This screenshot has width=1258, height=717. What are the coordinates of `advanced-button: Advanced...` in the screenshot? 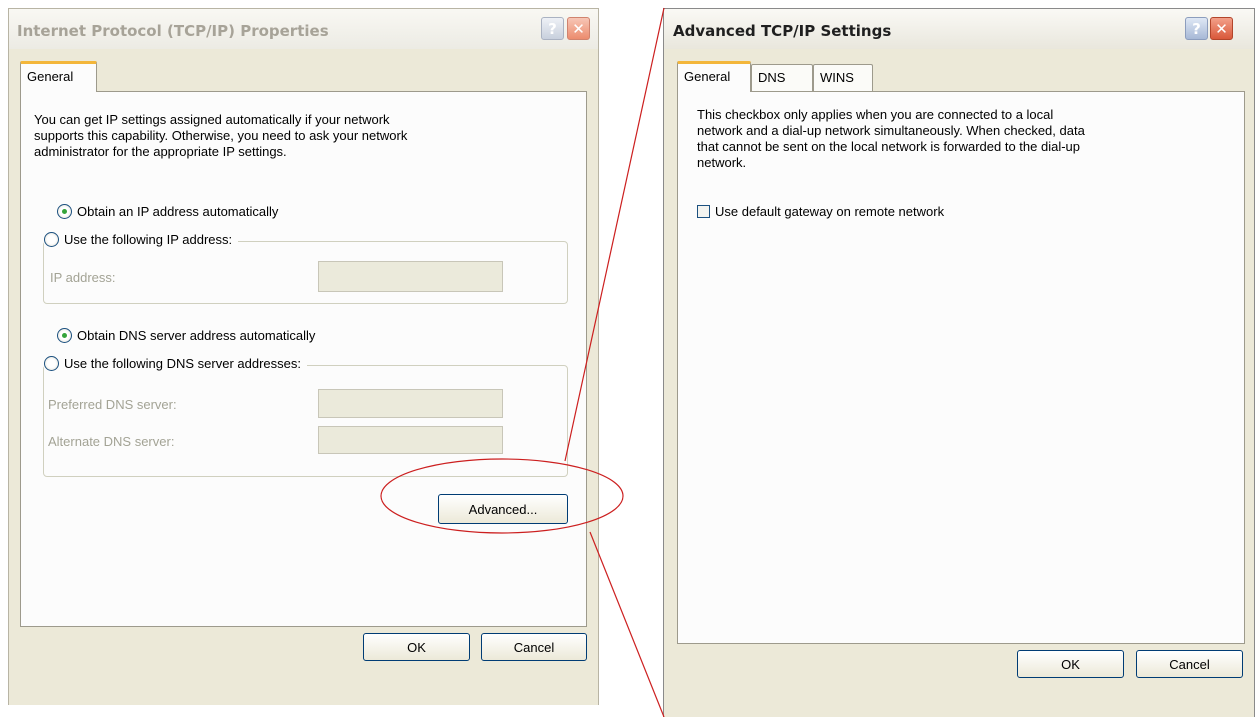 It's located at (503, 509).